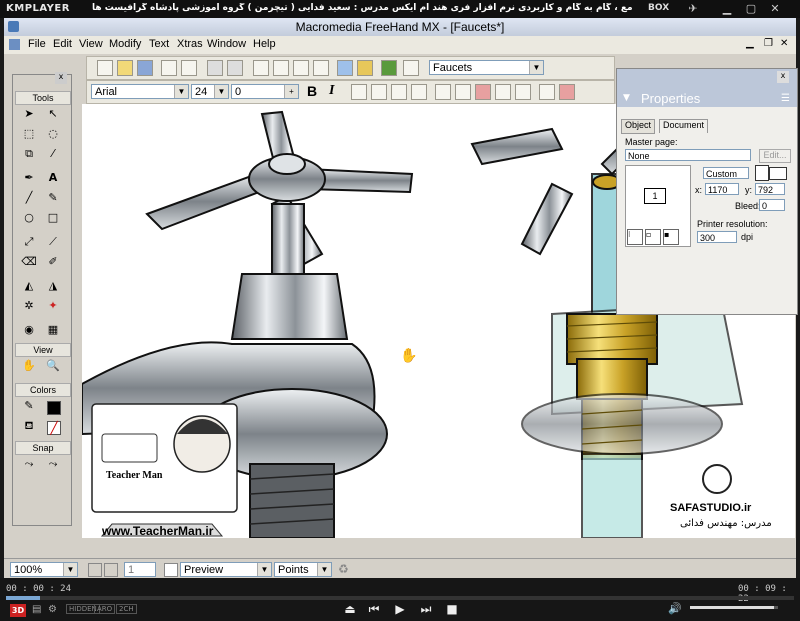  What do you see at coordinates (61, 78) in the screenshot?
I see `tools-close-icon: x` at bounding box center [61, 78].